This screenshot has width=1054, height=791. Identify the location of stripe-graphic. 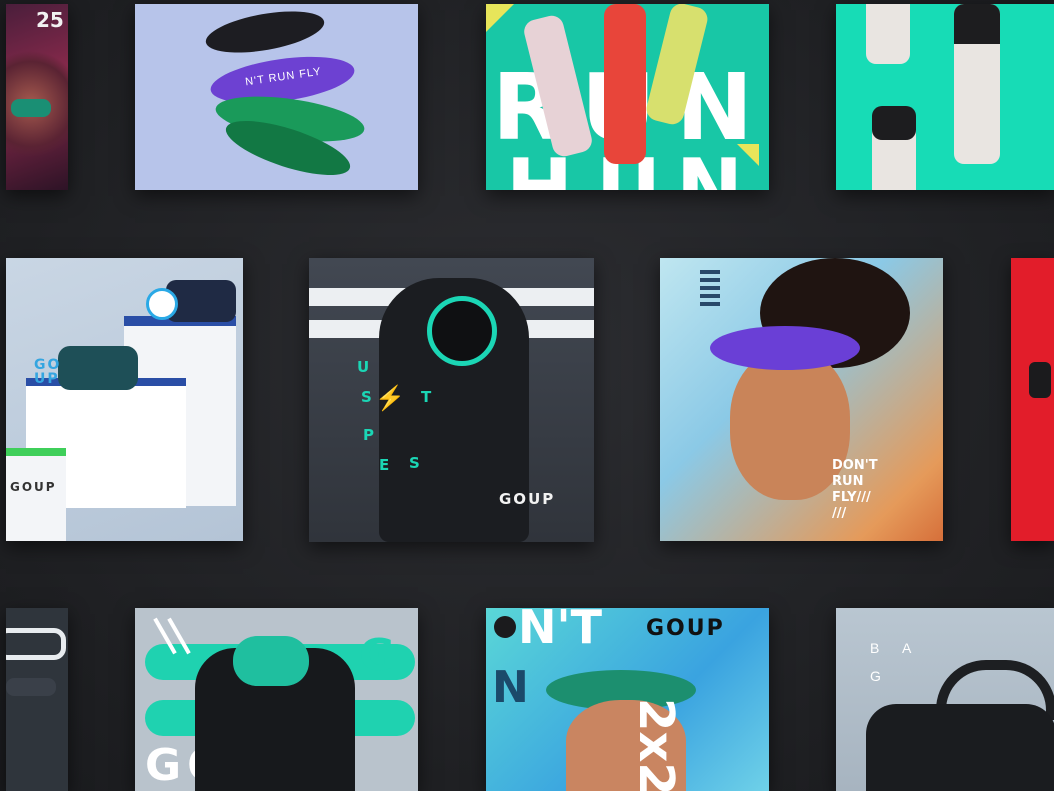
(710, 272).